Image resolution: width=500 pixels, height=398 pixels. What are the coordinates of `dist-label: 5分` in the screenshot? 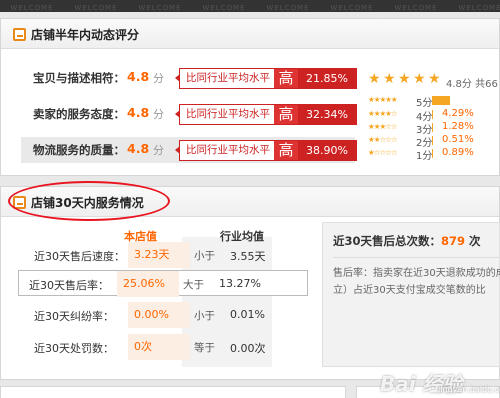 It's located at (424, 103).